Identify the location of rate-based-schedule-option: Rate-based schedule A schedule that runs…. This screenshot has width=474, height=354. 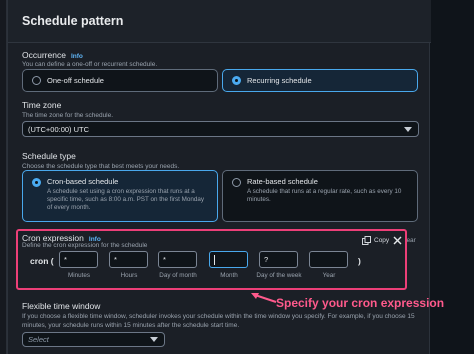
(320, 196).